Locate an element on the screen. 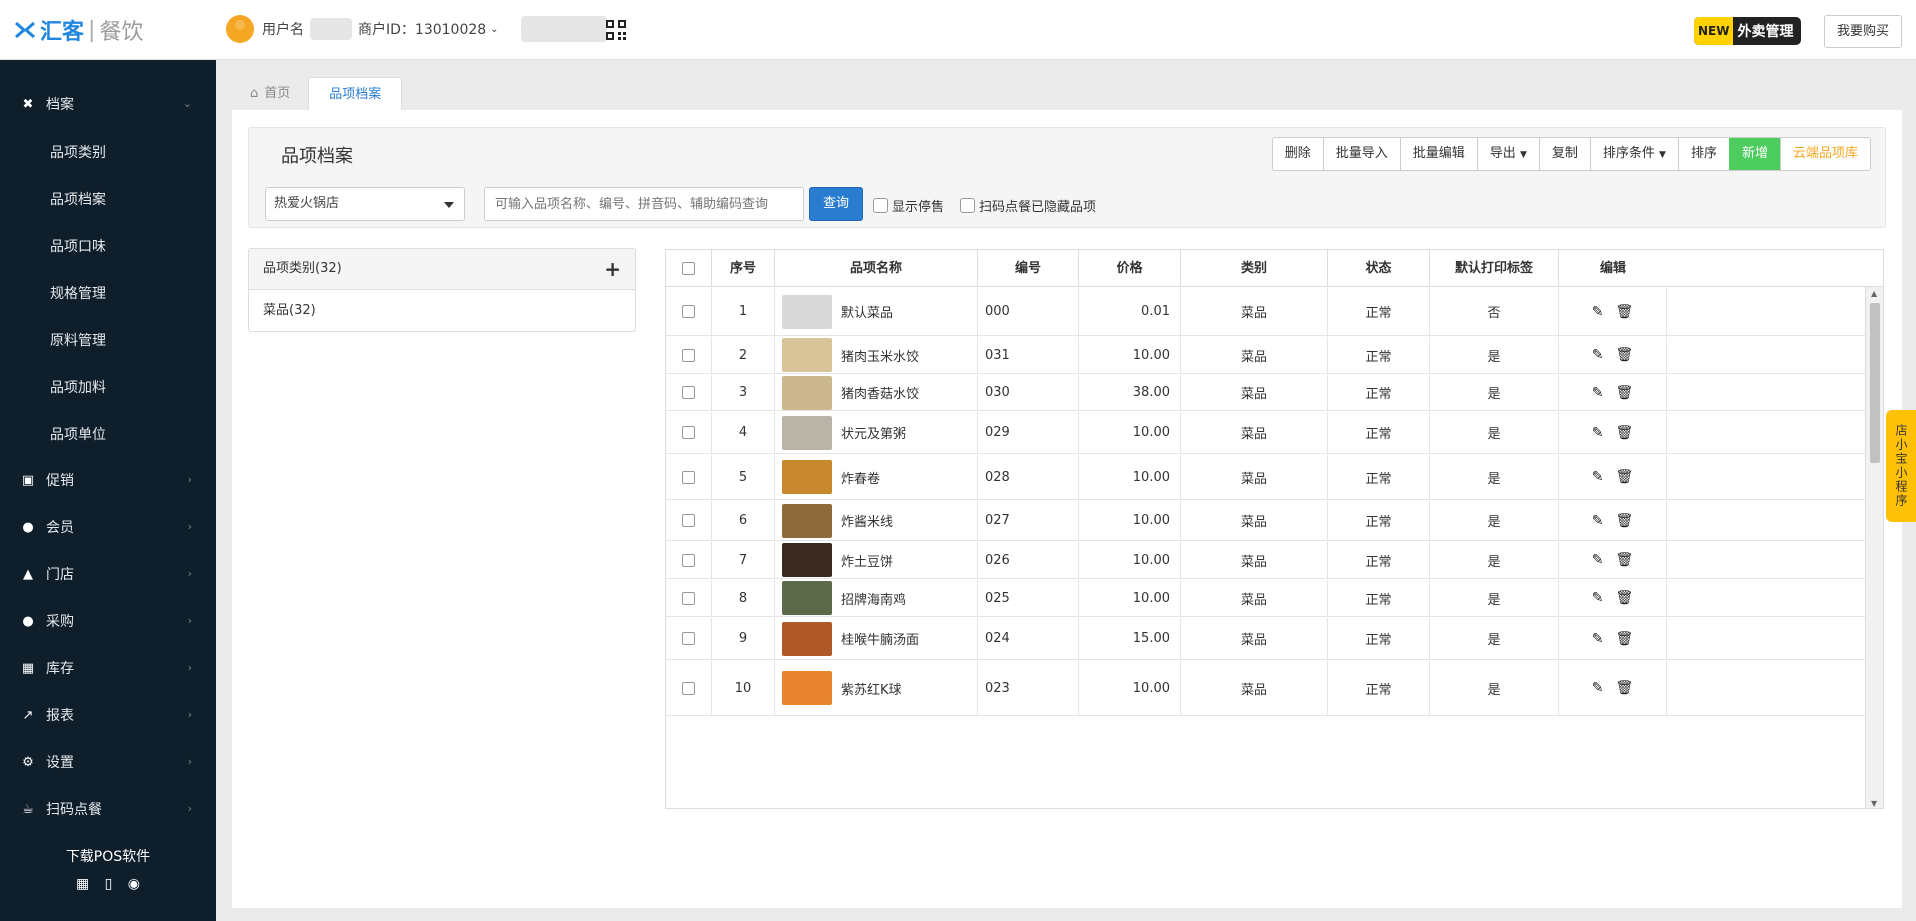 This screenshot has height=921, width=1916. search-input is located at coordinates (644, 204).